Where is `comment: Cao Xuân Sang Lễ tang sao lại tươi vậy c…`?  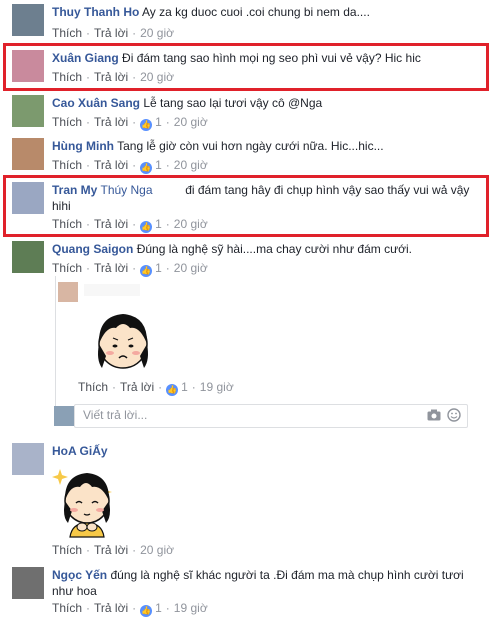 comment: Cao Xuân Sang Lễ tang sao lại tươi vậy c… is located at coordinates (251, 116).